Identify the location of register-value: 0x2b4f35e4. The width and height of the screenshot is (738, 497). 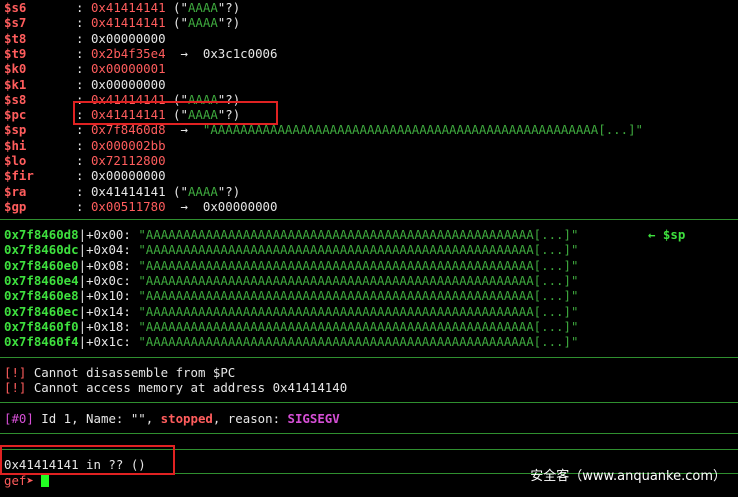
(128, 53).